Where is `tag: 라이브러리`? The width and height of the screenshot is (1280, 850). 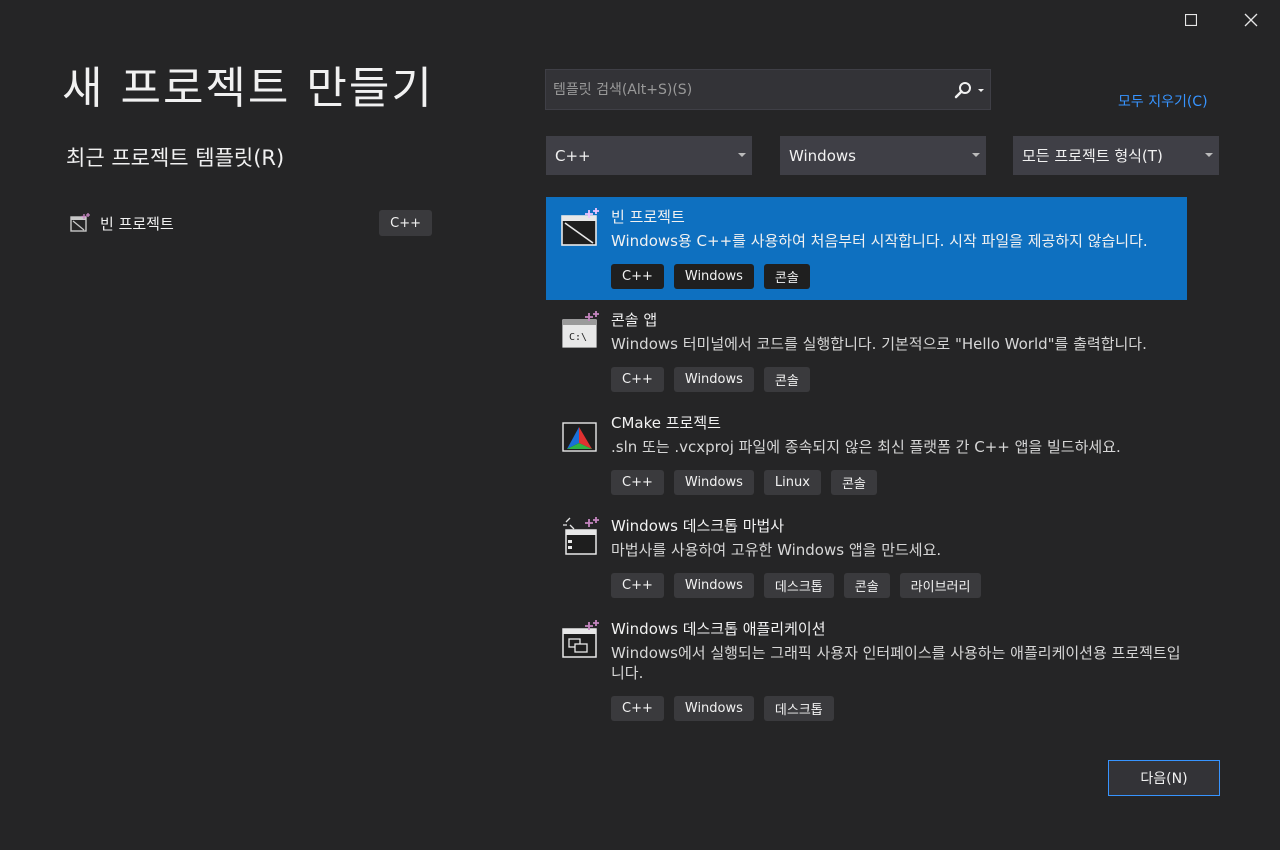 tag: 라이브러리 is located at coordinates (940, 585).